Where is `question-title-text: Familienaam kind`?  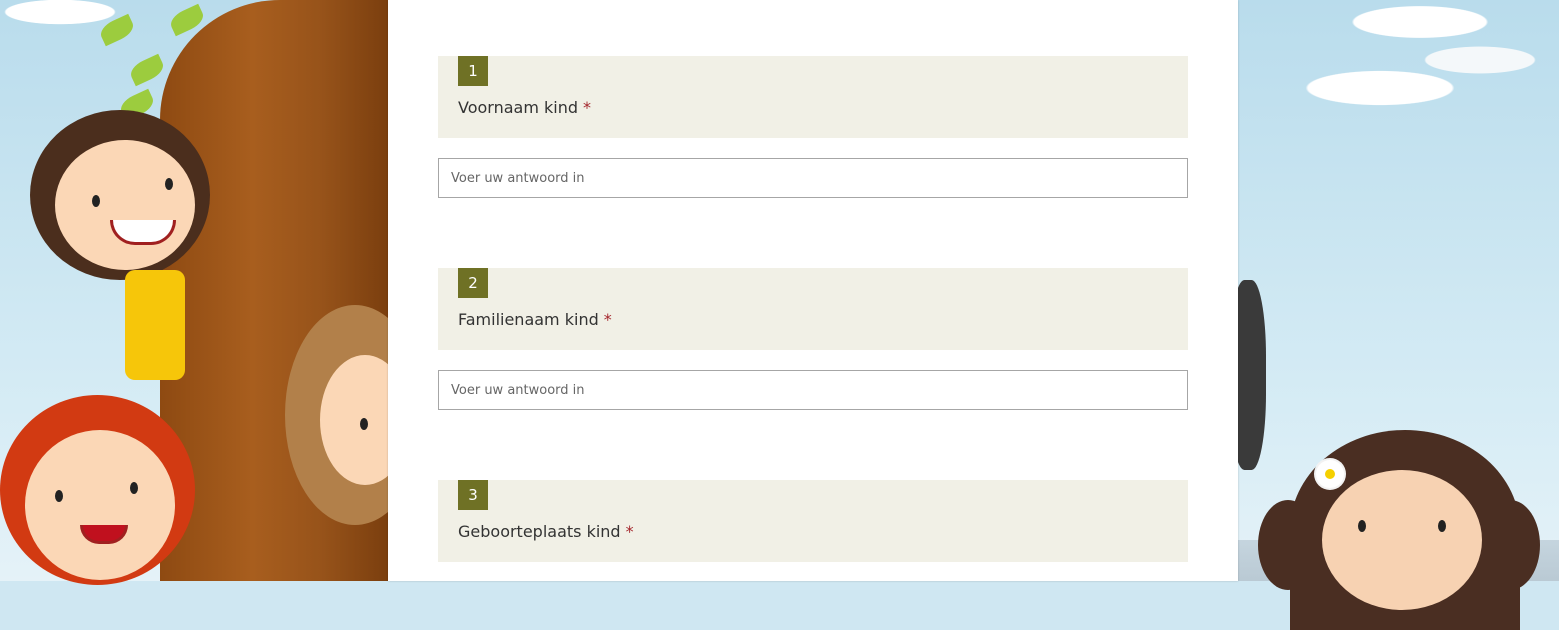
question-title-text: Familienaam kind is located at coordinates (528, 319).